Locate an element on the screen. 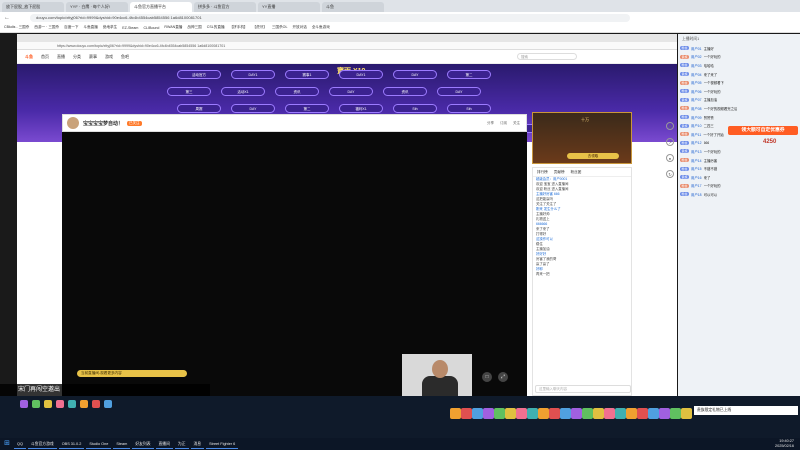 This screenshot has width=800, height=450. bookmark-item: EZ-Steam is located at coordinates (130, 28).